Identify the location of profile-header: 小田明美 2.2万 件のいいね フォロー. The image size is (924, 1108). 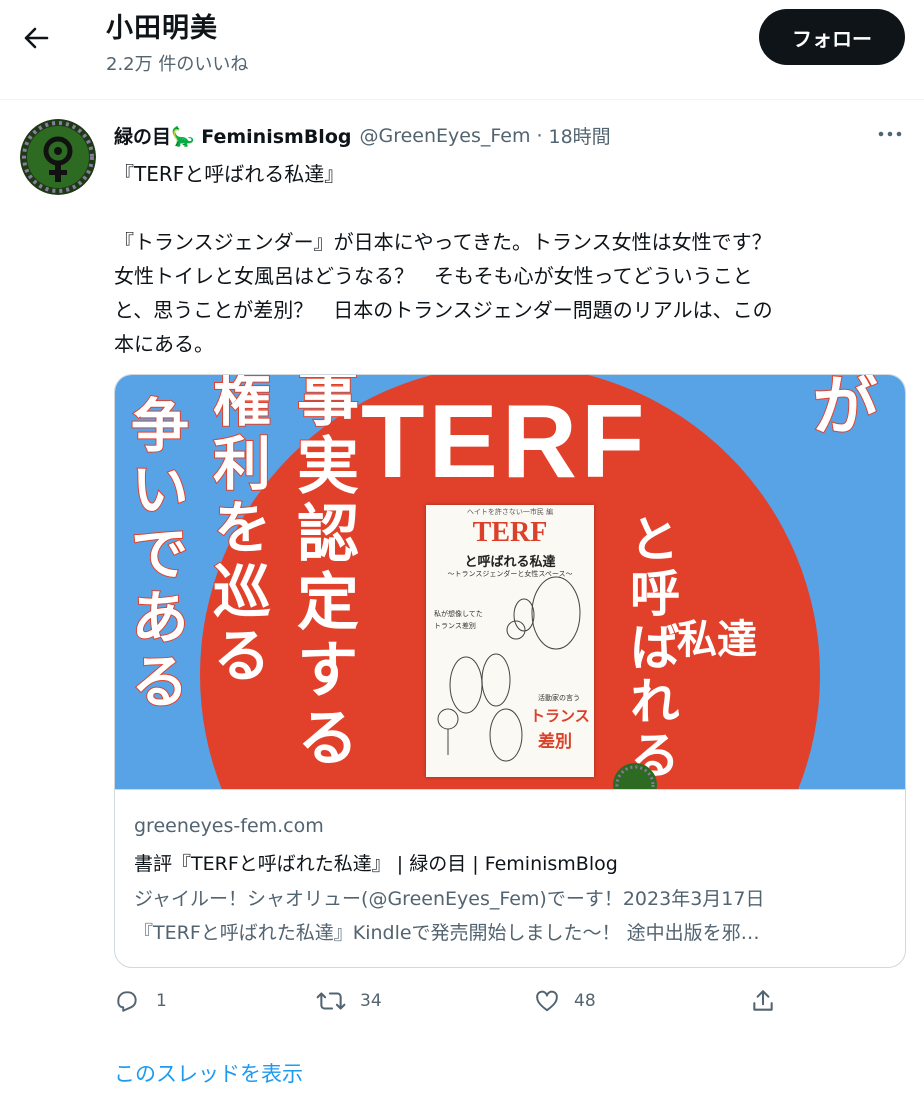
(462, 50).